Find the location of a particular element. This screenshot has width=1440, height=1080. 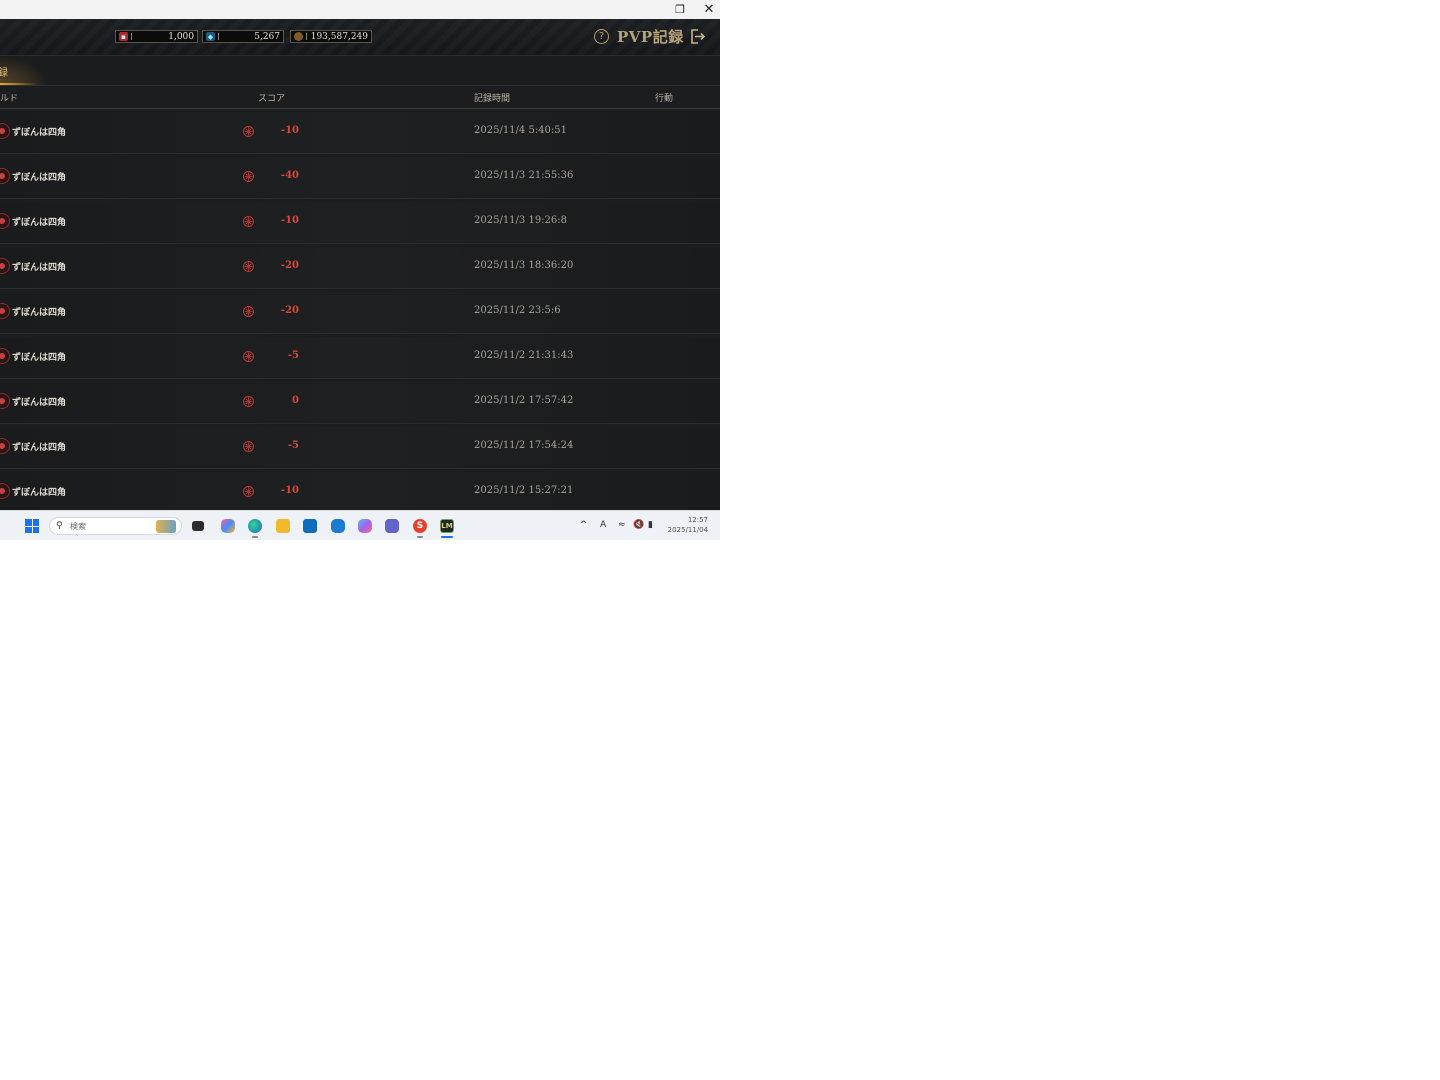

search-icon: ⚲ is located at coordinates (59, 526).